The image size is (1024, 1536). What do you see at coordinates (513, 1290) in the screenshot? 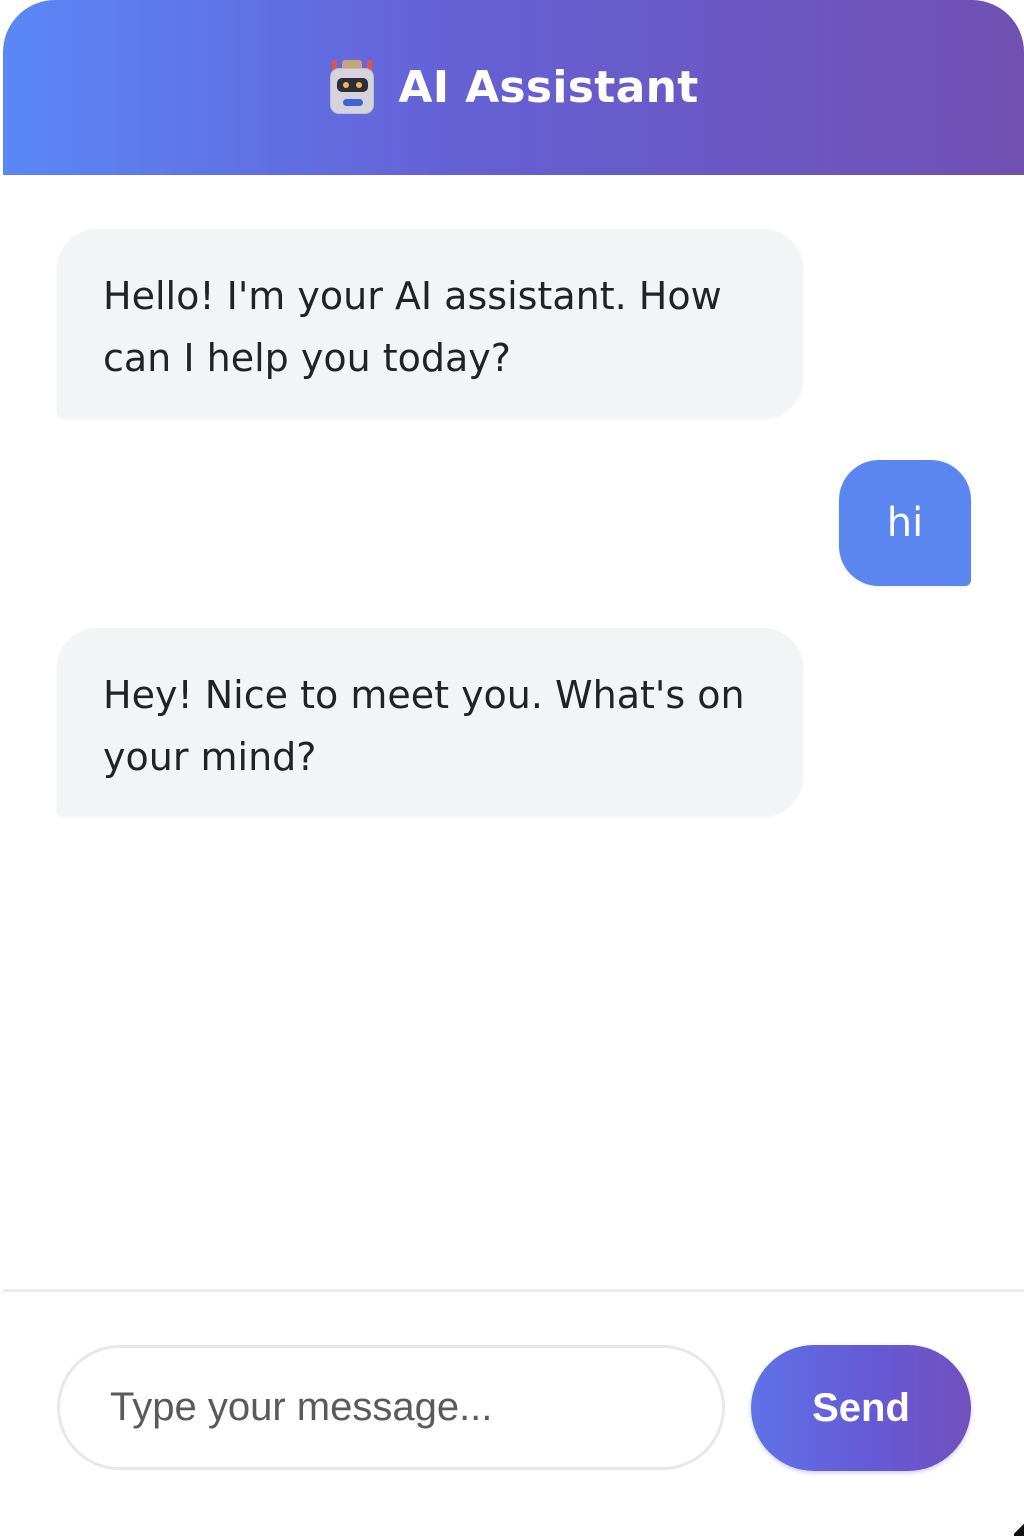
I see `composer-divider` at bounding box center [513, 1290].